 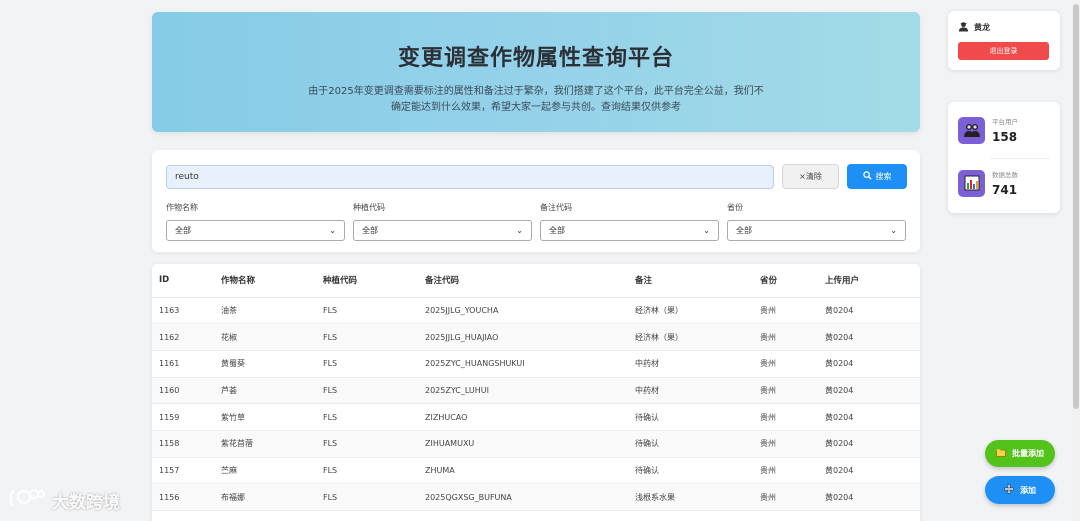 What do you see at coordinates (265, 515) in the screenshot?
I see `cell-crop-name` at bounding box center [265, 515].